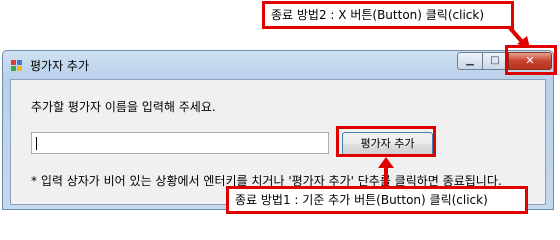 The height and width of the screenshot is (240, 560). I want to click on title-bar: 평가자 추가 ▁ □ ✕, so click(278, 65).